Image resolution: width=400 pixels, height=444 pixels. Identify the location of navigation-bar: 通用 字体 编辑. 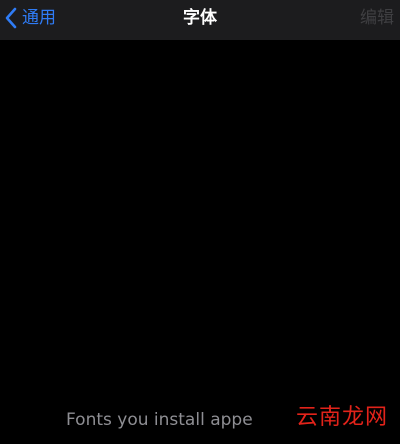
(200, 20).